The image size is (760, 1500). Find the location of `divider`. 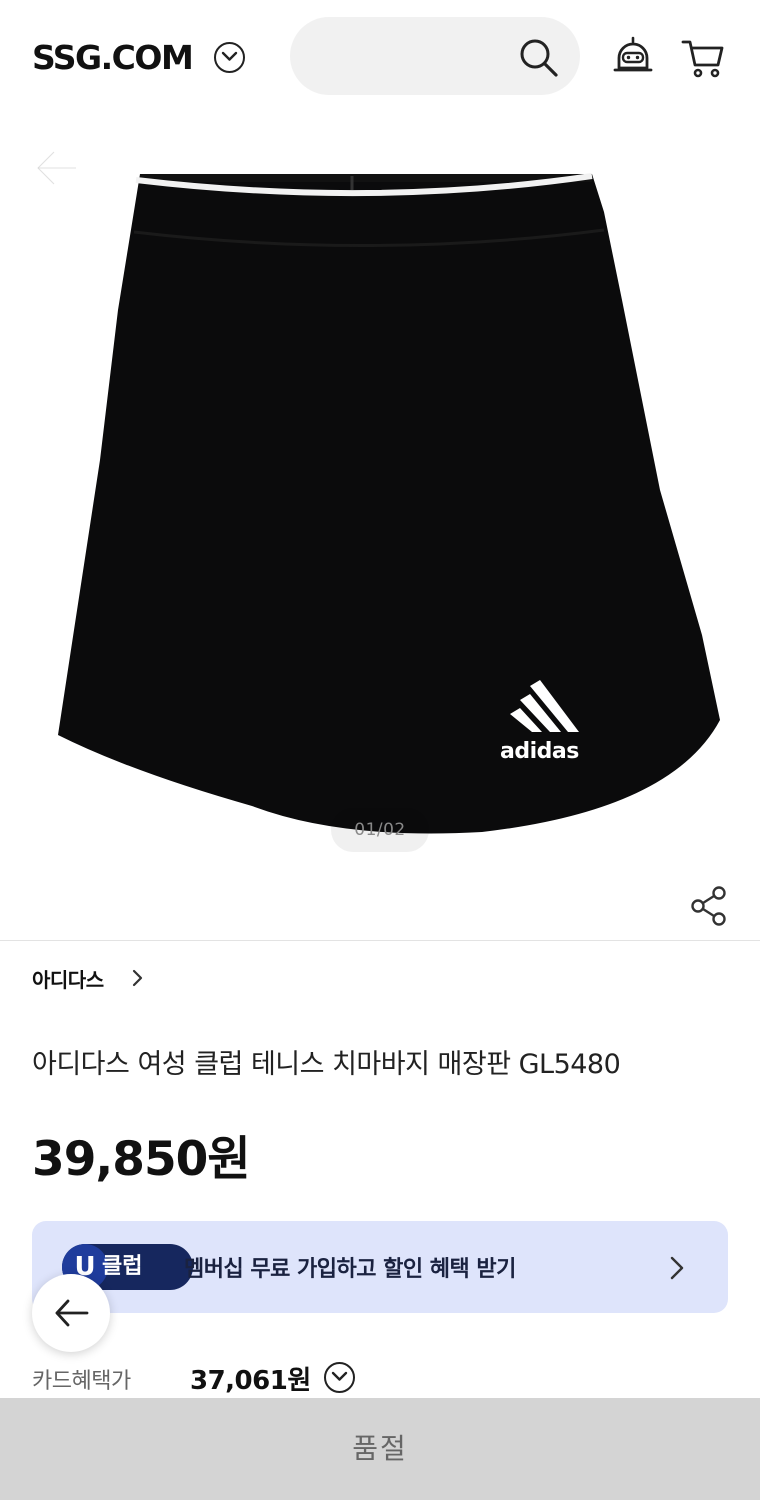

divider is located at coordinates (380, 940).